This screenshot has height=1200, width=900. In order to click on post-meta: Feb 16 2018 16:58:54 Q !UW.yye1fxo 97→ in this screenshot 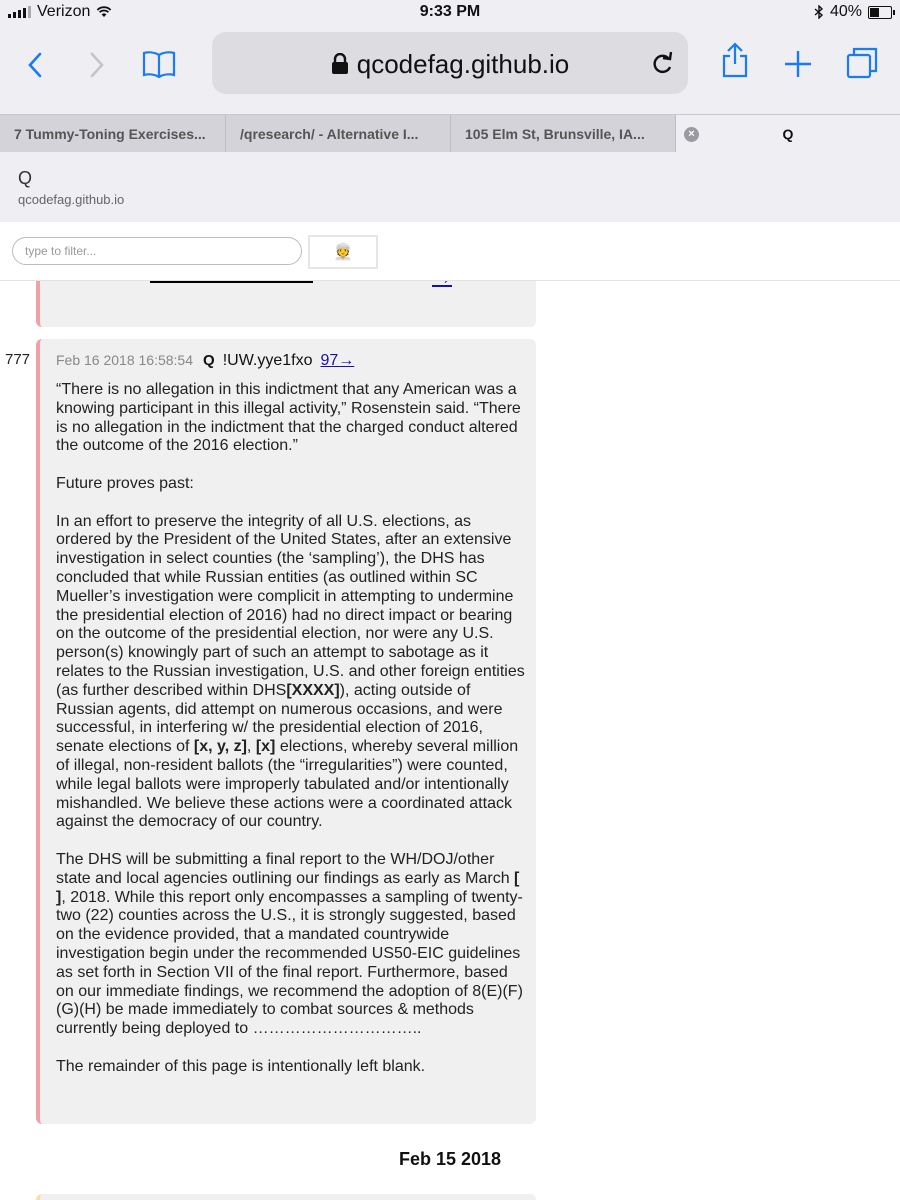, I will do `click(205, 361)`.